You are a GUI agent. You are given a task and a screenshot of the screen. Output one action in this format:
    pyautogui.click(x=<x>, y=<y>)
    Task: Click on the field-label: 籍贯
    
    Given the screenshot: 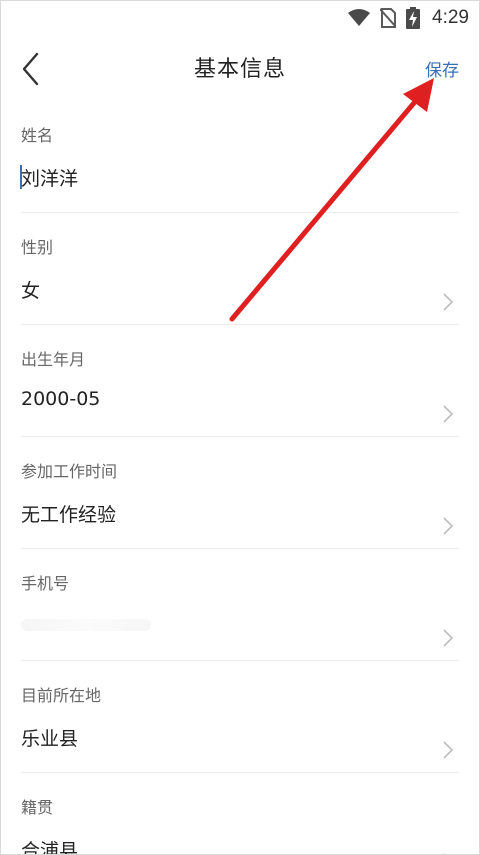 What is the action you would take?
    pyautogui.click(x=37, y=807)
    